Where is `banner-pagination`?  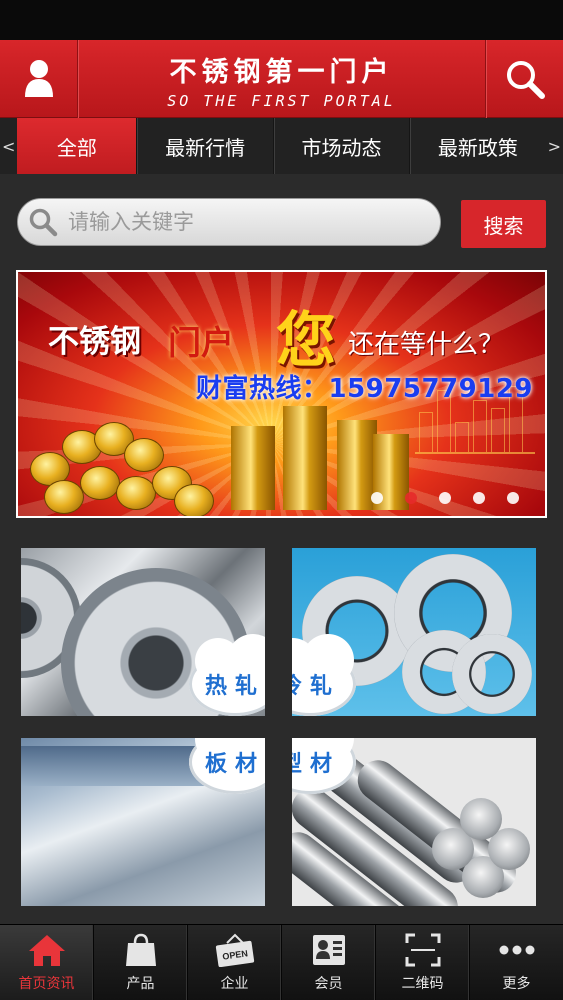
banner-pagination is located at coordinates (445, 498).